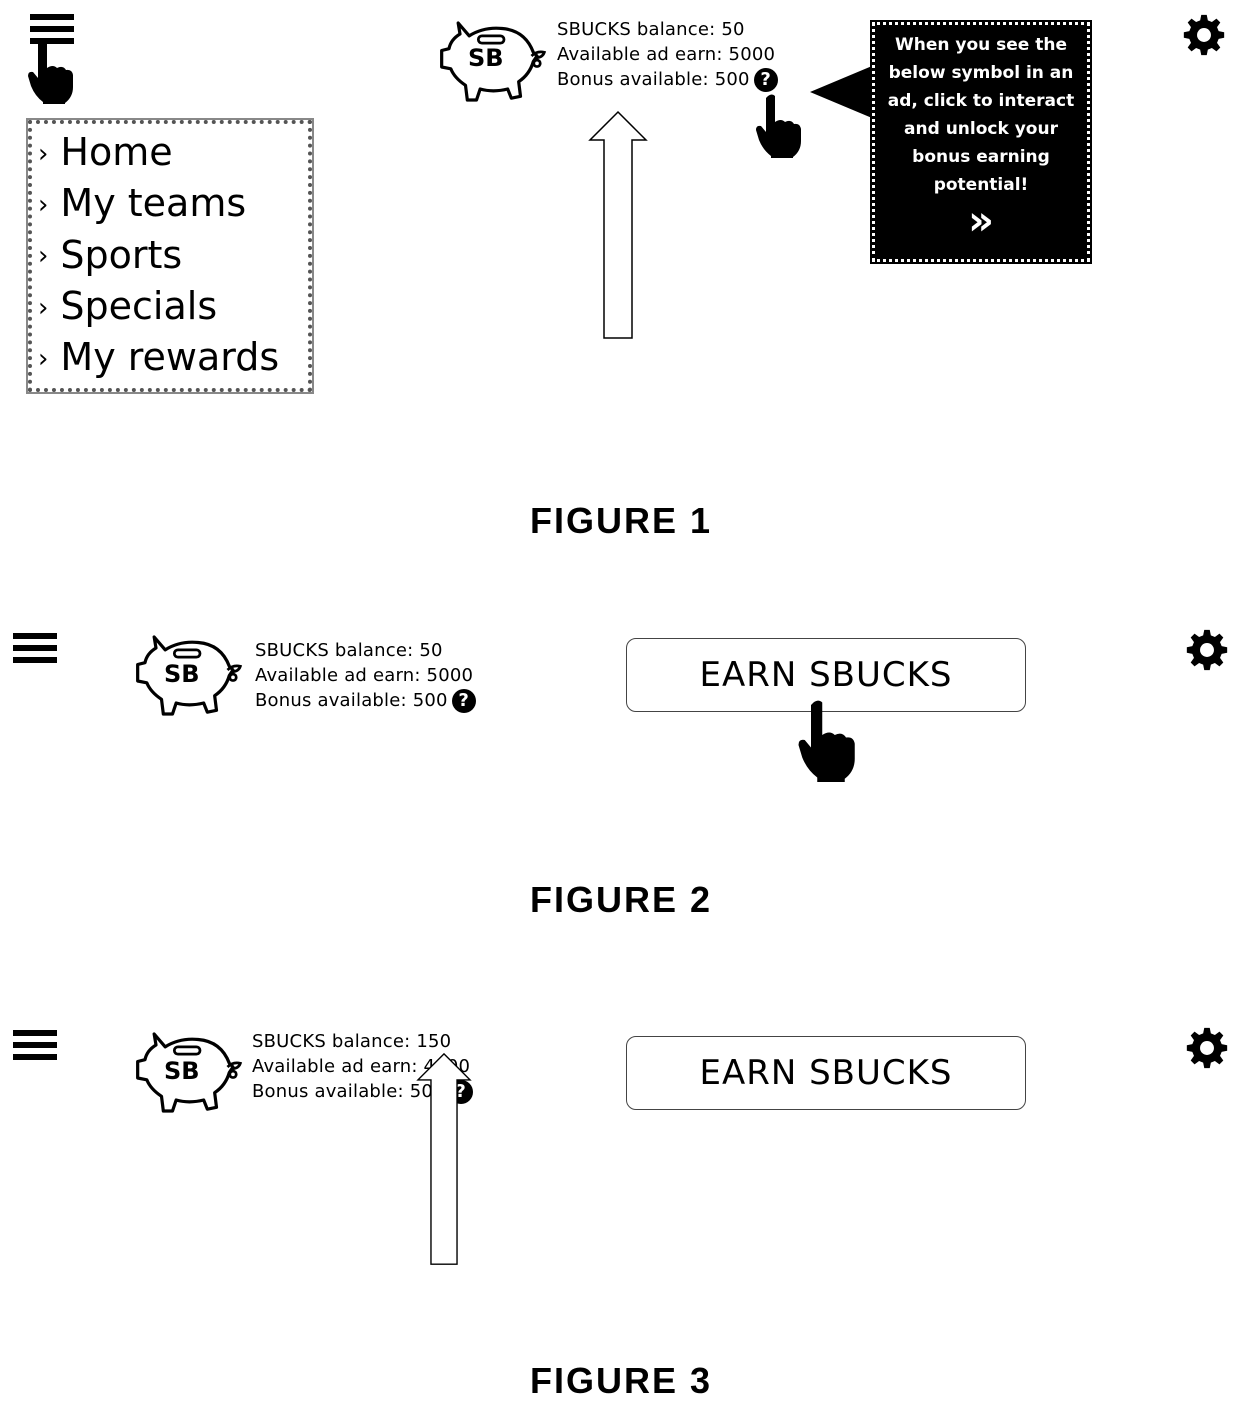 The image size is (1240, 1407). I want to click on menu-item-my-teams: › My teams, so click(170, 204).